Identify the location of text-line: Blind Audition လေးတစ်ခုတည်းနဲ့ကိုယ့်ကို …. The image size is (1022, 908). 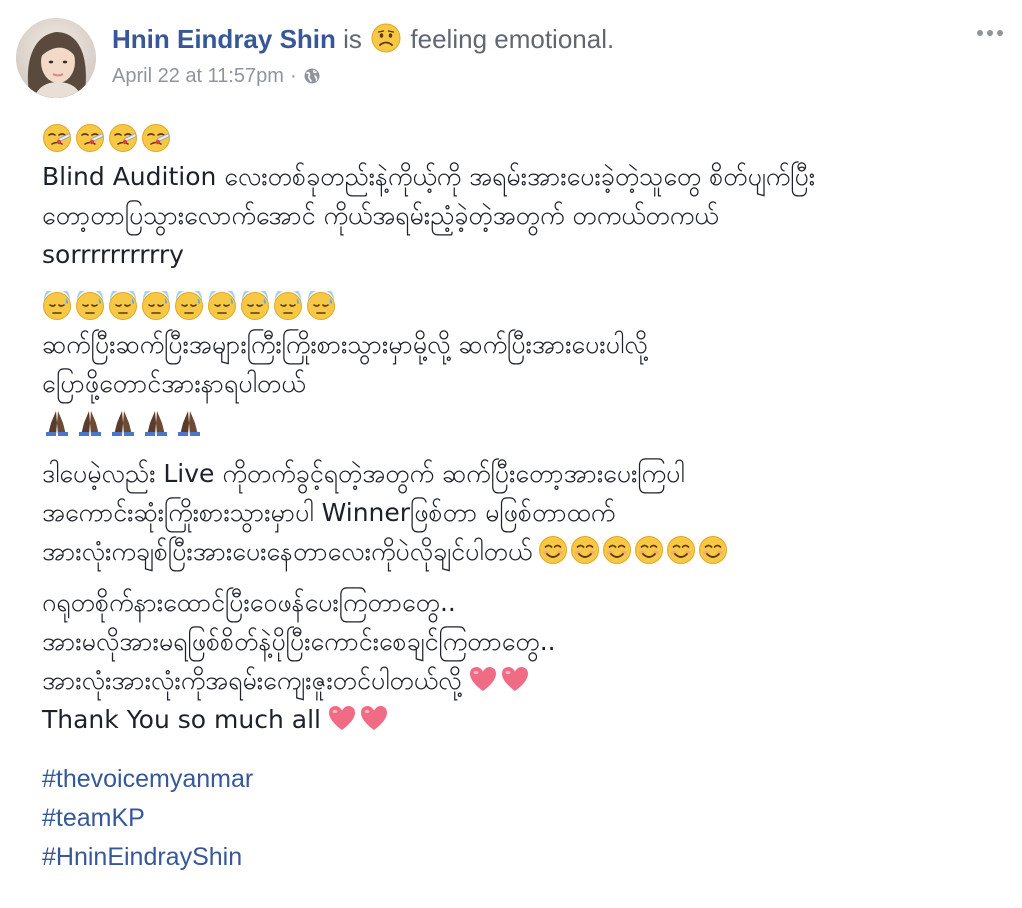
(429, 176).